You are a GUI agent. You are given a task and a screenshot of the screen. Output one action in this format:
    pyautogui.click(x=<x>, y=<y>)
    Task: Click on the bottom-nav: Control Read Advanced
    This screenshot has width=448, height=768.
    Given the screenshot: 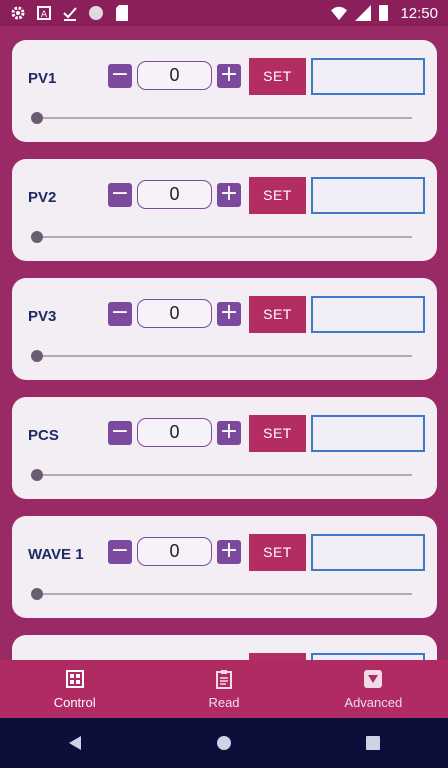 What is the action you would take?
    pyautogui.click(x=224, y=689)
    